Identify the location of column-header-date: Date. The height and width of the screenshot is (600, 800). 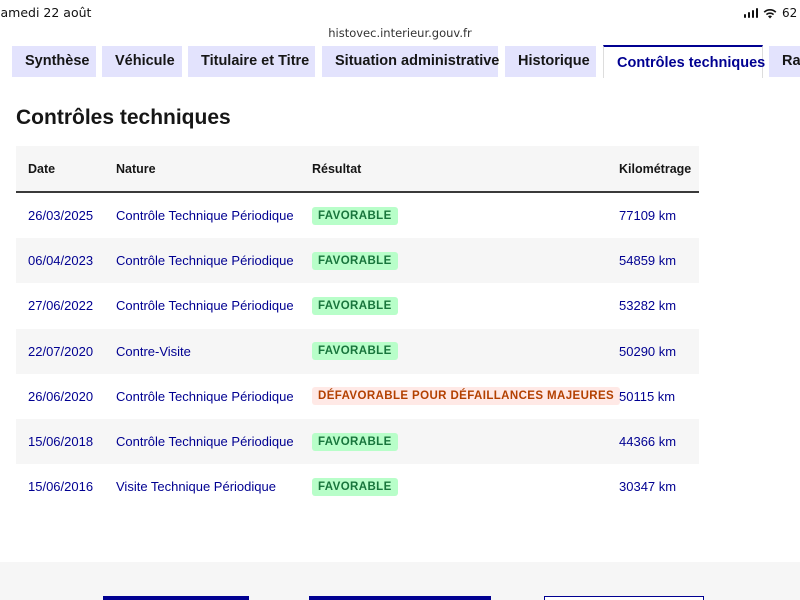
(66, 169).